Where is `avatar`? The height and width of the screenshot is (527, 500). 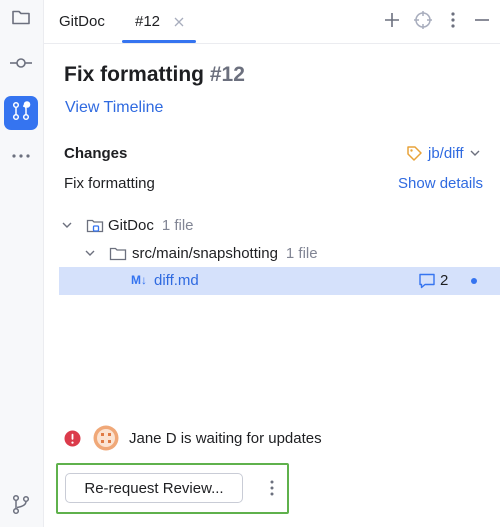
avatar is located at coordinates (106, 438).